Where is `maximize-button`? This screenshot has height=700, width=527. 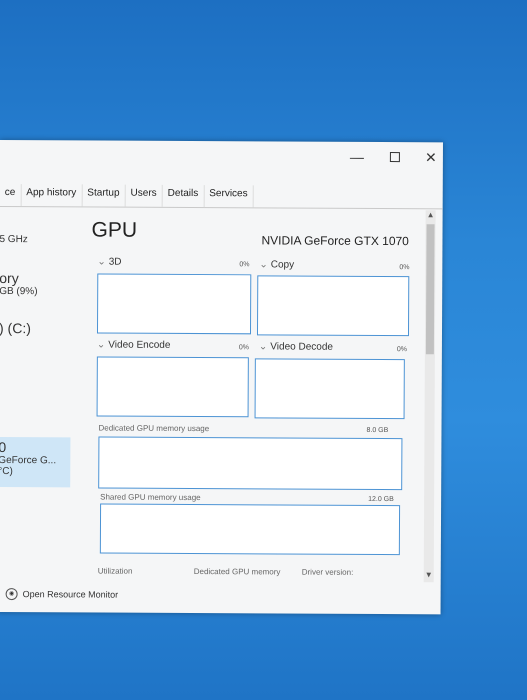
maximize-button is located at coordinates (395, 157).